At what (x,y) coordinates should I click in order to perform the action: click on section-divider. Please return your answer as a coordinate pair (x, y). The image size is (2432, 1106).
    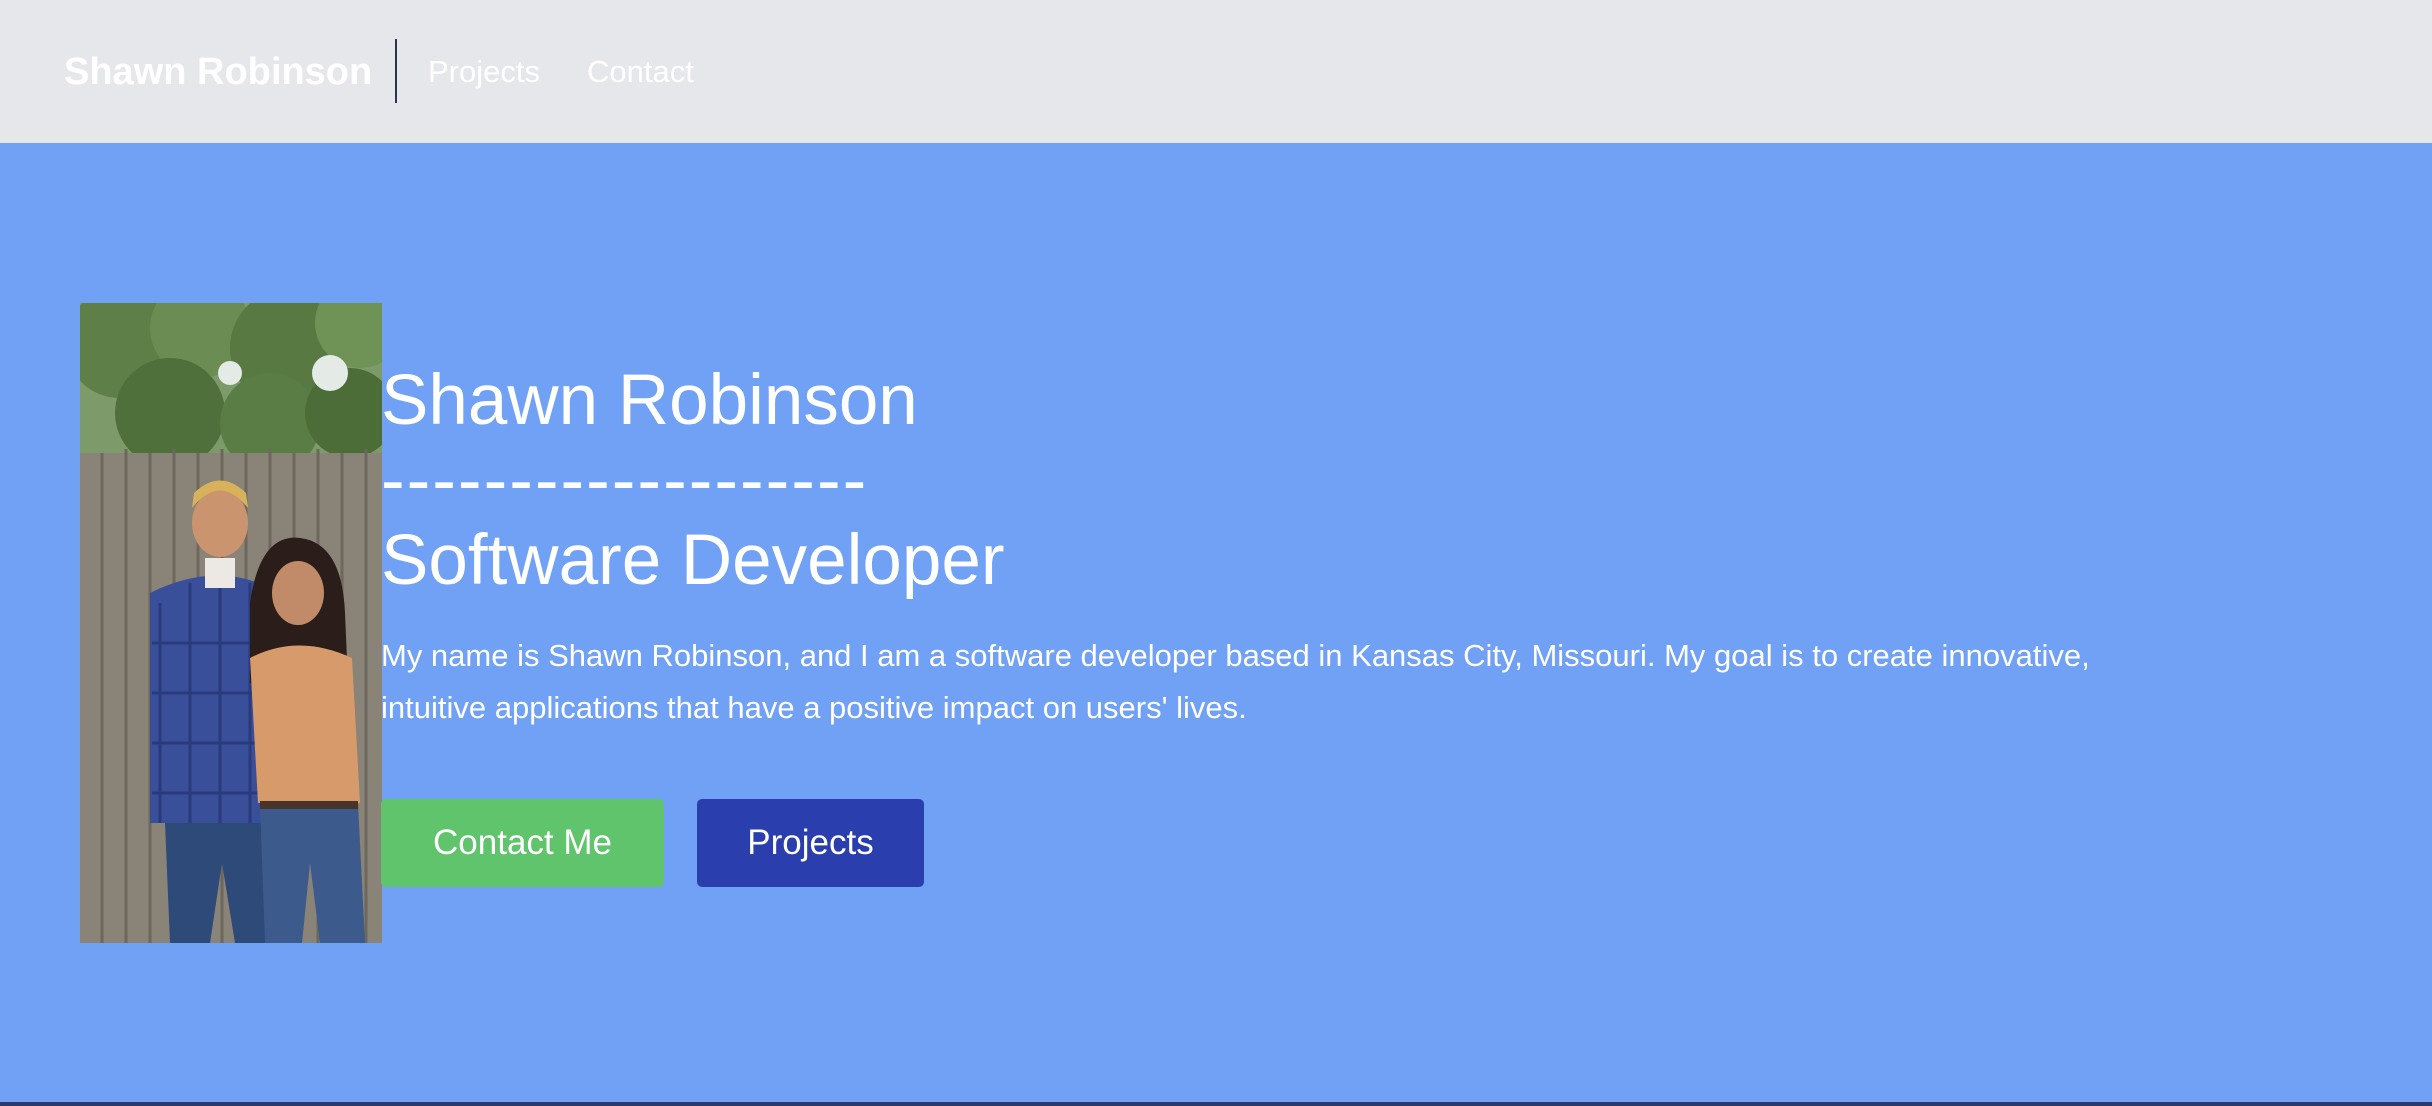
    Looking at the image, I should click on (1216, 1104).